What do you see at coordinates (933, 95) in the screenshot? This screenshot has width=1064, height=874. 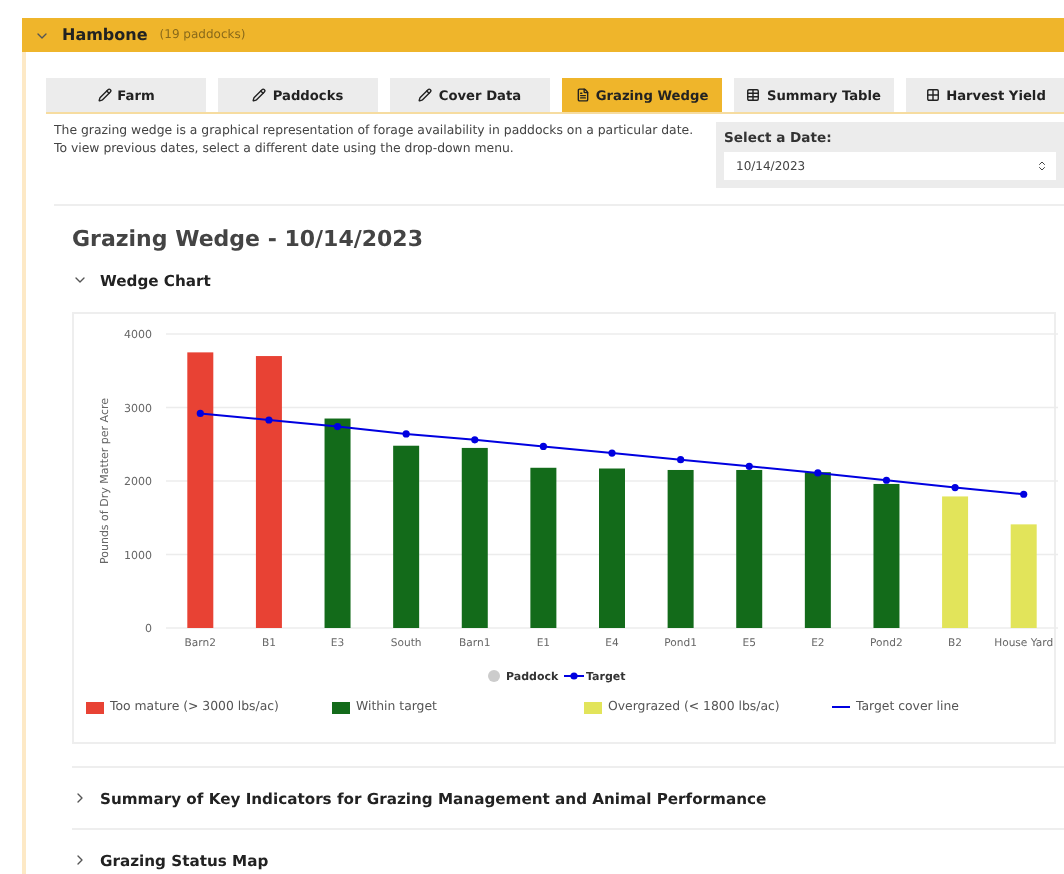 I see `grid-icon` at bounding box center [933, 95].